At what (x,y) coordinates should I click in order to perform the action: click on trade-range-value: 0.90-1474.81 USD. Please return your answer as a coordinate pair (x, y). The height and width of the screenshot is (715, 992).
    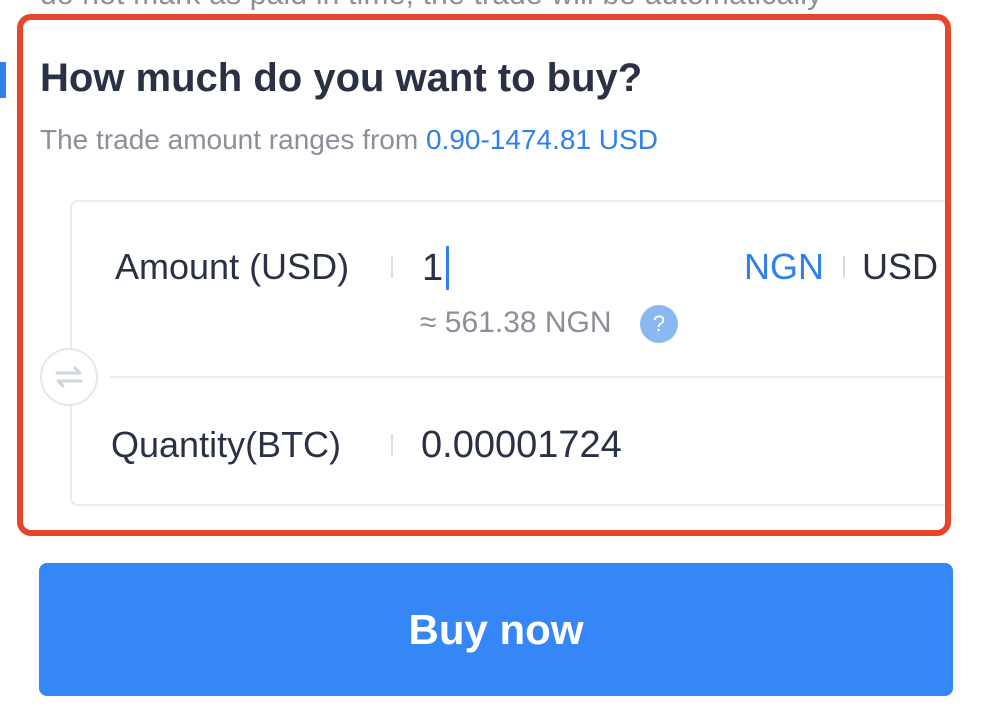
    Looking at the image, I should click on (541, 139).